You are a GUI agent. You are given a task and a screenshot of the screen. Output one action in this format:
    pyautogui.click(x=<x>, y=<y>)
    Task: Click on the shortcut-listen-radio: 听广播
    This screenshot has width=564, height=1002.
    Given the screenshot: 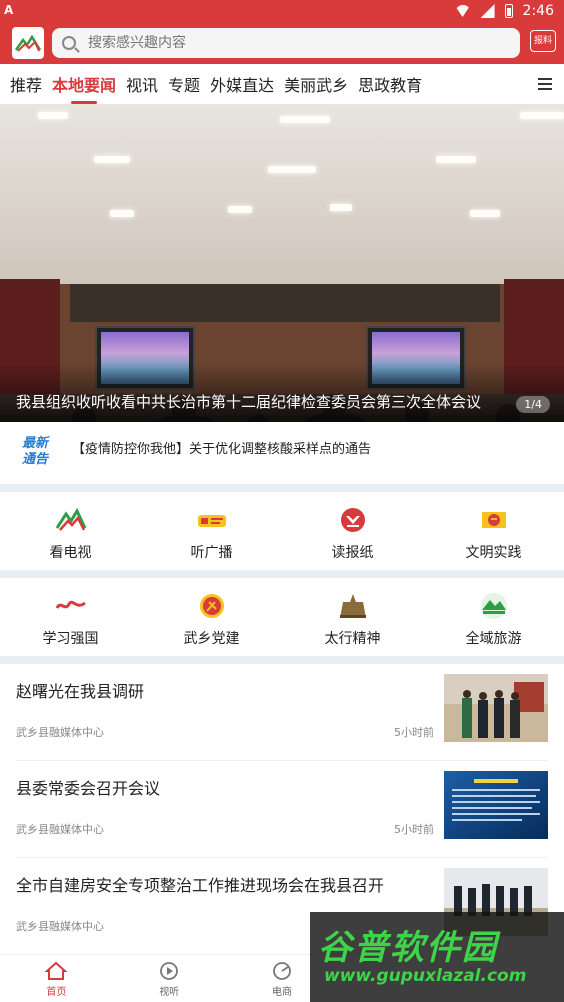 What is the action you would take?
    pyautogui.click(x=211, y=531)
    